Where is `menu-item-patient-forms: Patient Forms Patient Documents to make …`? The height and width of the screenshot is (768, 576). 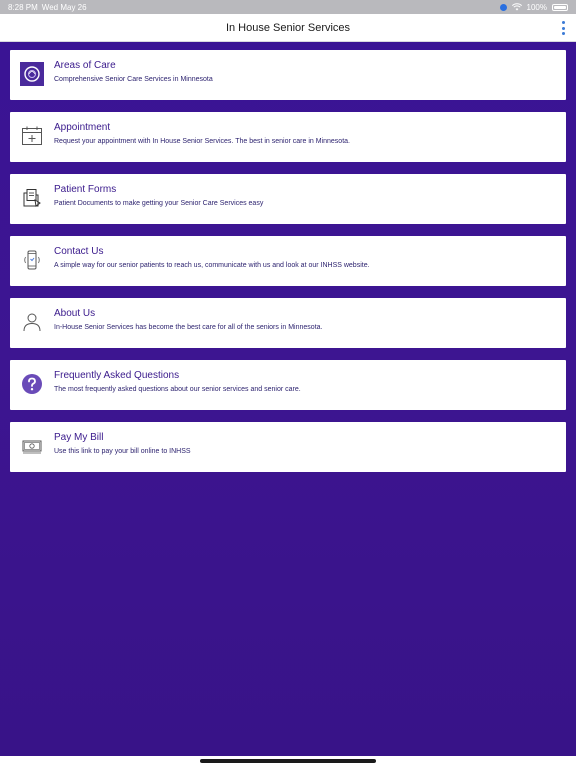 menu-item-patient-forms: Patient Forms Patient Documents to make … is located at coordinates (288, 199).